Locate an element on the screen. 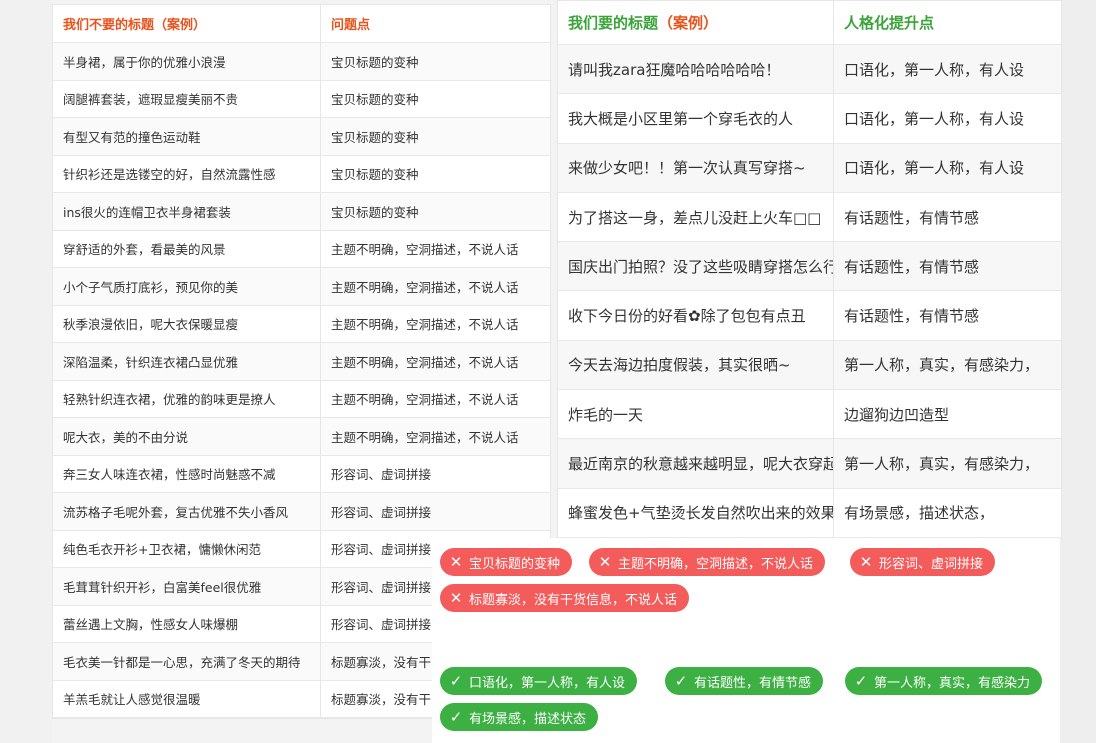 The height and width of the screenshot is (743, 1096). good-tag-scene: ✓ 有场景感，描述状态 is located at coordinates (519, 717).